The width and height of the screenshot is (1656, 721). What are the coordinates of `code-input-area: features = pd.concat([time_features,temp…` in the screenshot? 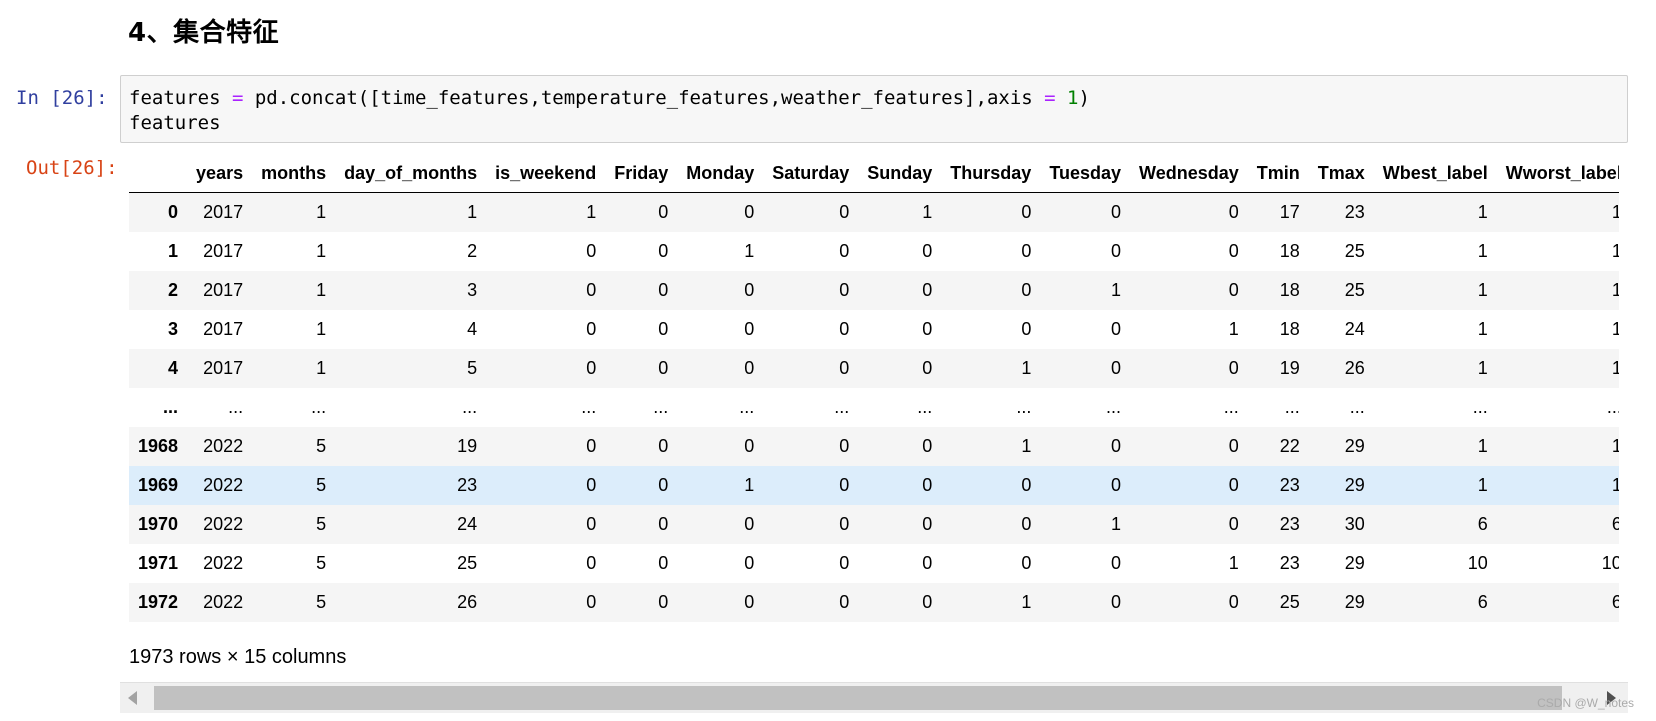 It's located at (874, 109).